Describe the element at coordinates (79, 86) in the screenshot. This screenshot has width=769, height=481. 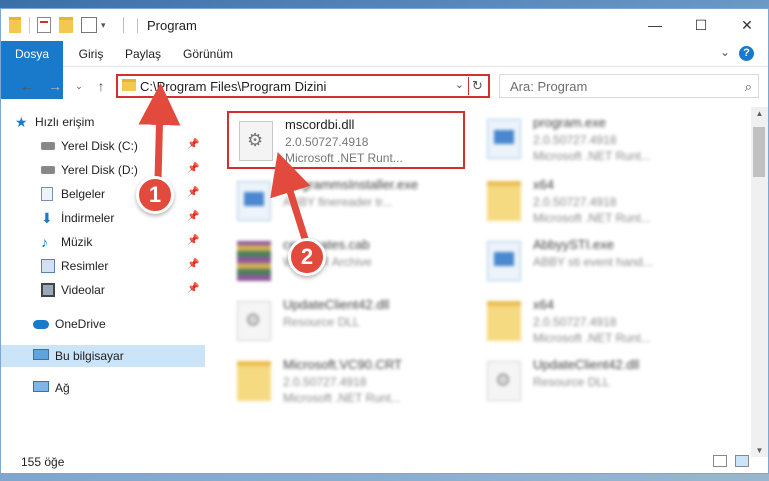
I see `recent-locations-icon: ⌄` at that location.